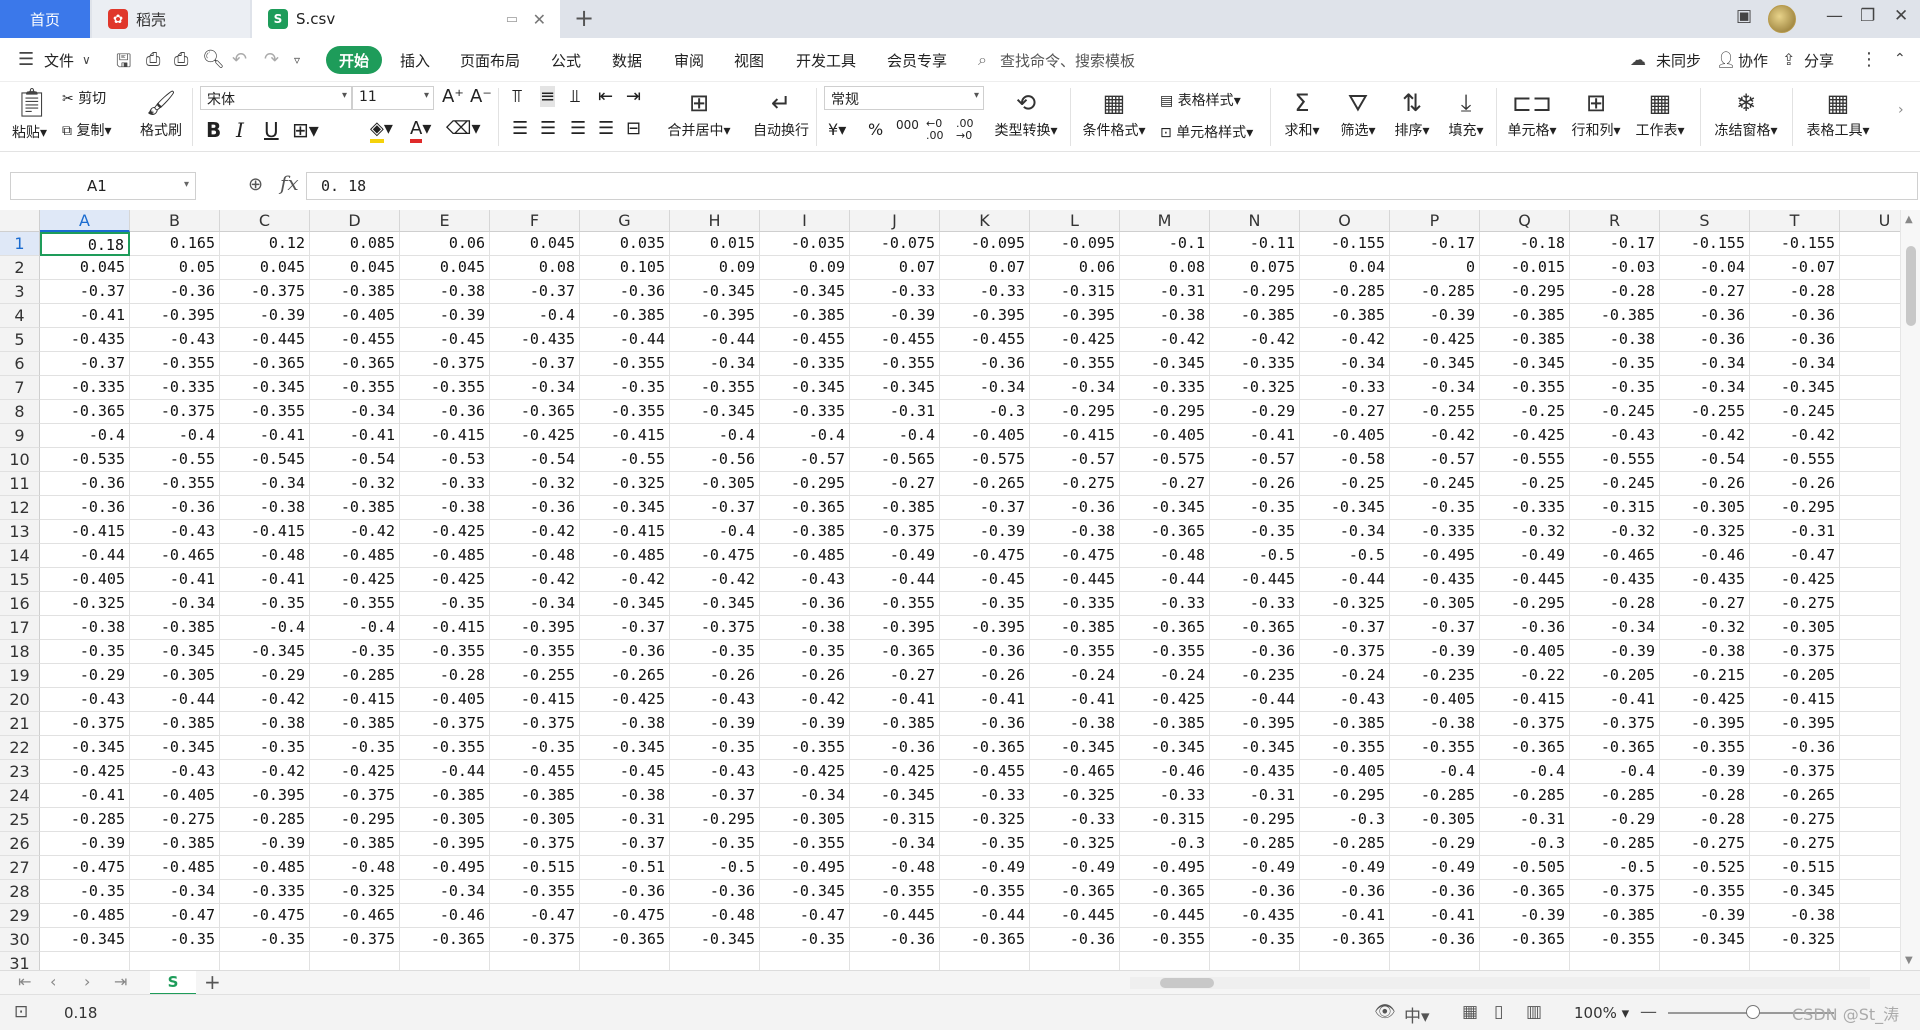 The height and width of the screenshot is (1030, 1920). What do you see at coordinates (715, 796) in the screenshot?
I see `table-cell: -0.37` at bounding box center [715, 796].